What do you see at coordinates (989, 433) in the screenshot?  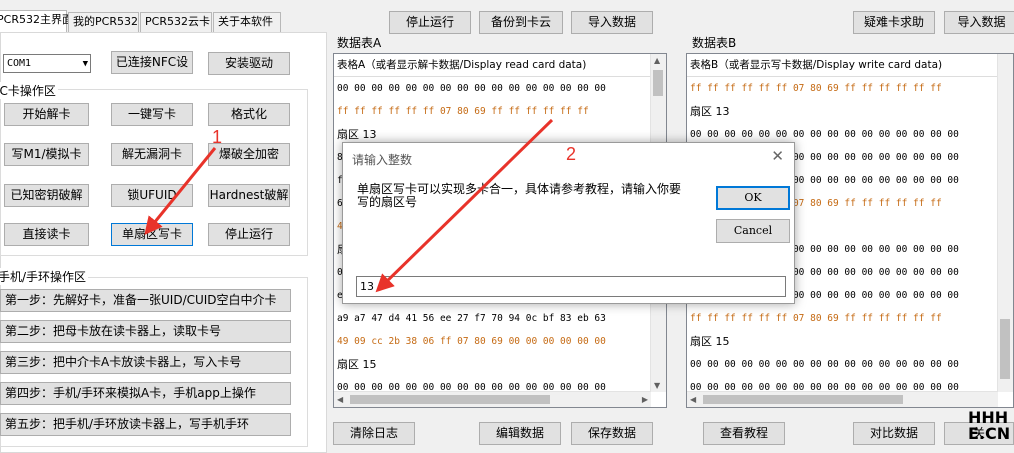 I see `watermark-line-2: E.CN` at bounding box center [989, 433].